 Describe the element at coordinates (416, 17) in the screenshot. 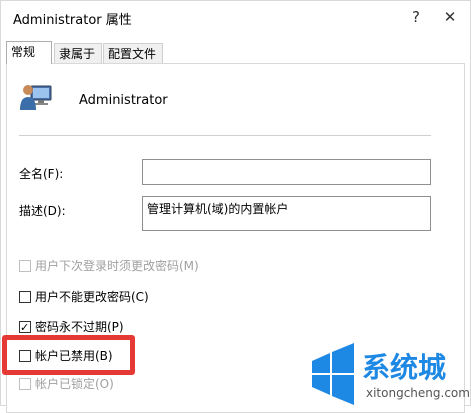

I see `help-button: ?` at that location.